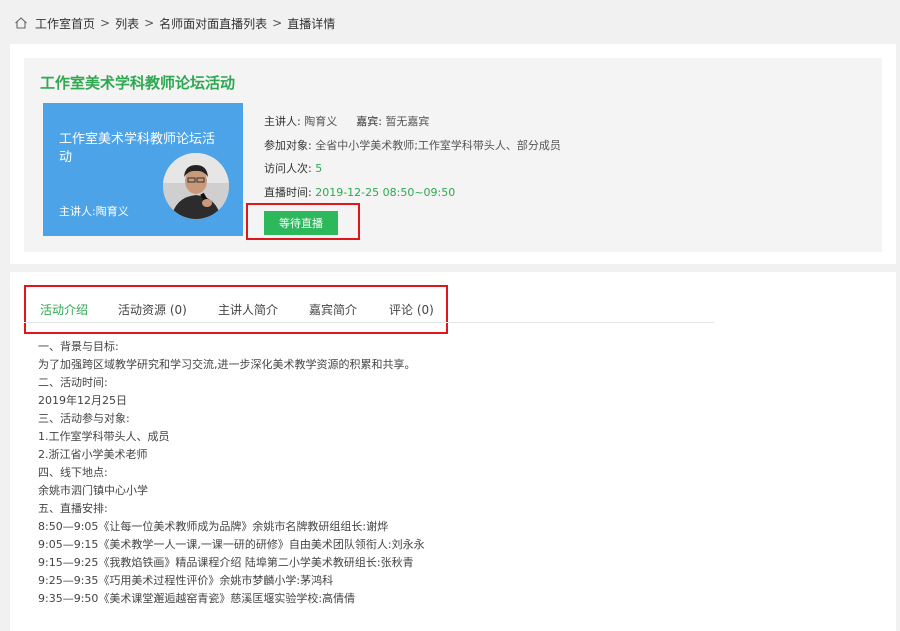 This screenshot has width=900, height=631. What do you see at coordinates (64, 309) in the screenshot?
I see `tab-activity-intro: 活动介绍` at bounding box center [64, 309].